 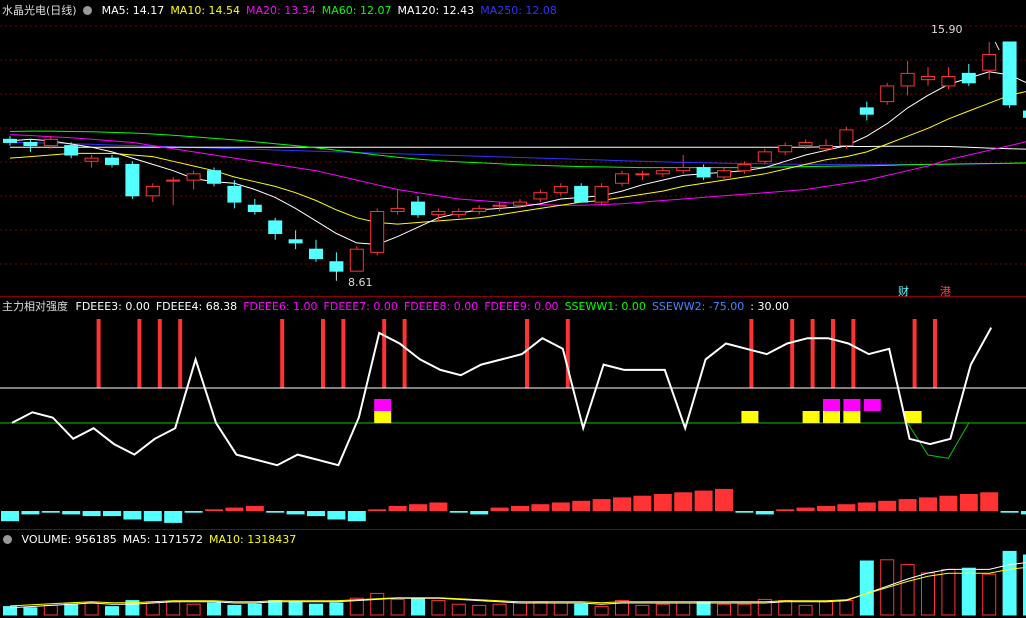 What do you see at coordinates (435, 10) in the screenshot?
I see `ma-legend-item-4: MA120: 12.43` at bounding box center [435, 10].